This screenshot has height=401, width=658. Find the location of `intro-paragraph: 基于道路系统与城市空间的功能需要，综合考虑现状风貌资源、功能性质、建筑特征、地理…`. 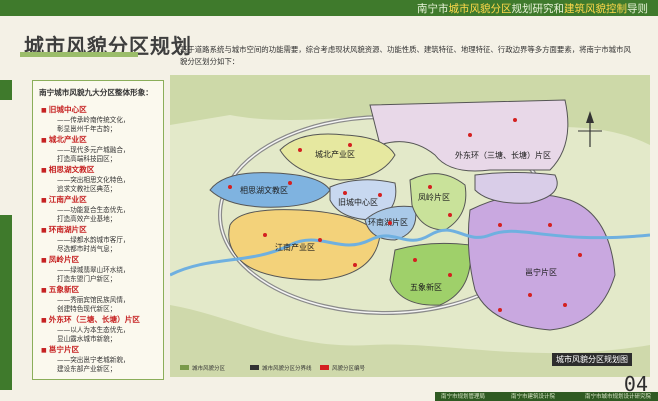

intro-paragraph: 基于道路系统与城市空间的功能需要，综合考虑现状风貌资源、功能性质、建筑特征、地理… is located at coordinates (405, 55).